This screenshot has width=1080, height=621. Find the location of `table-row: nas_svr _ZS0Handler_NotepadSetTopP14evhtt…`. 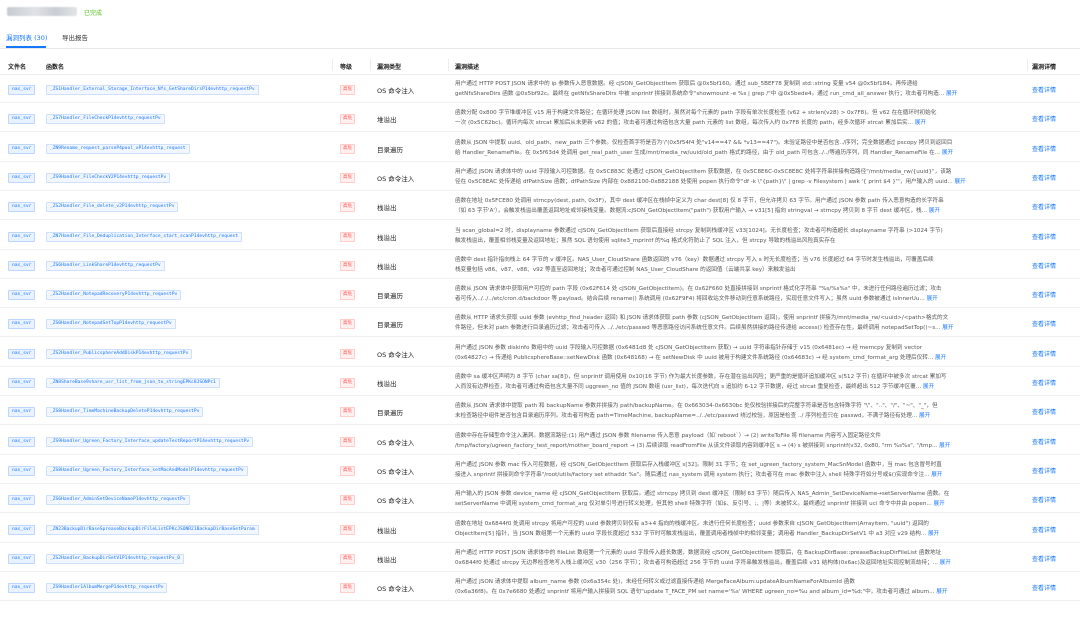

table-row: nas_svr _ZS0Handler_NotepadSetTopP14evhtt… is located at coordinates (540, 323).